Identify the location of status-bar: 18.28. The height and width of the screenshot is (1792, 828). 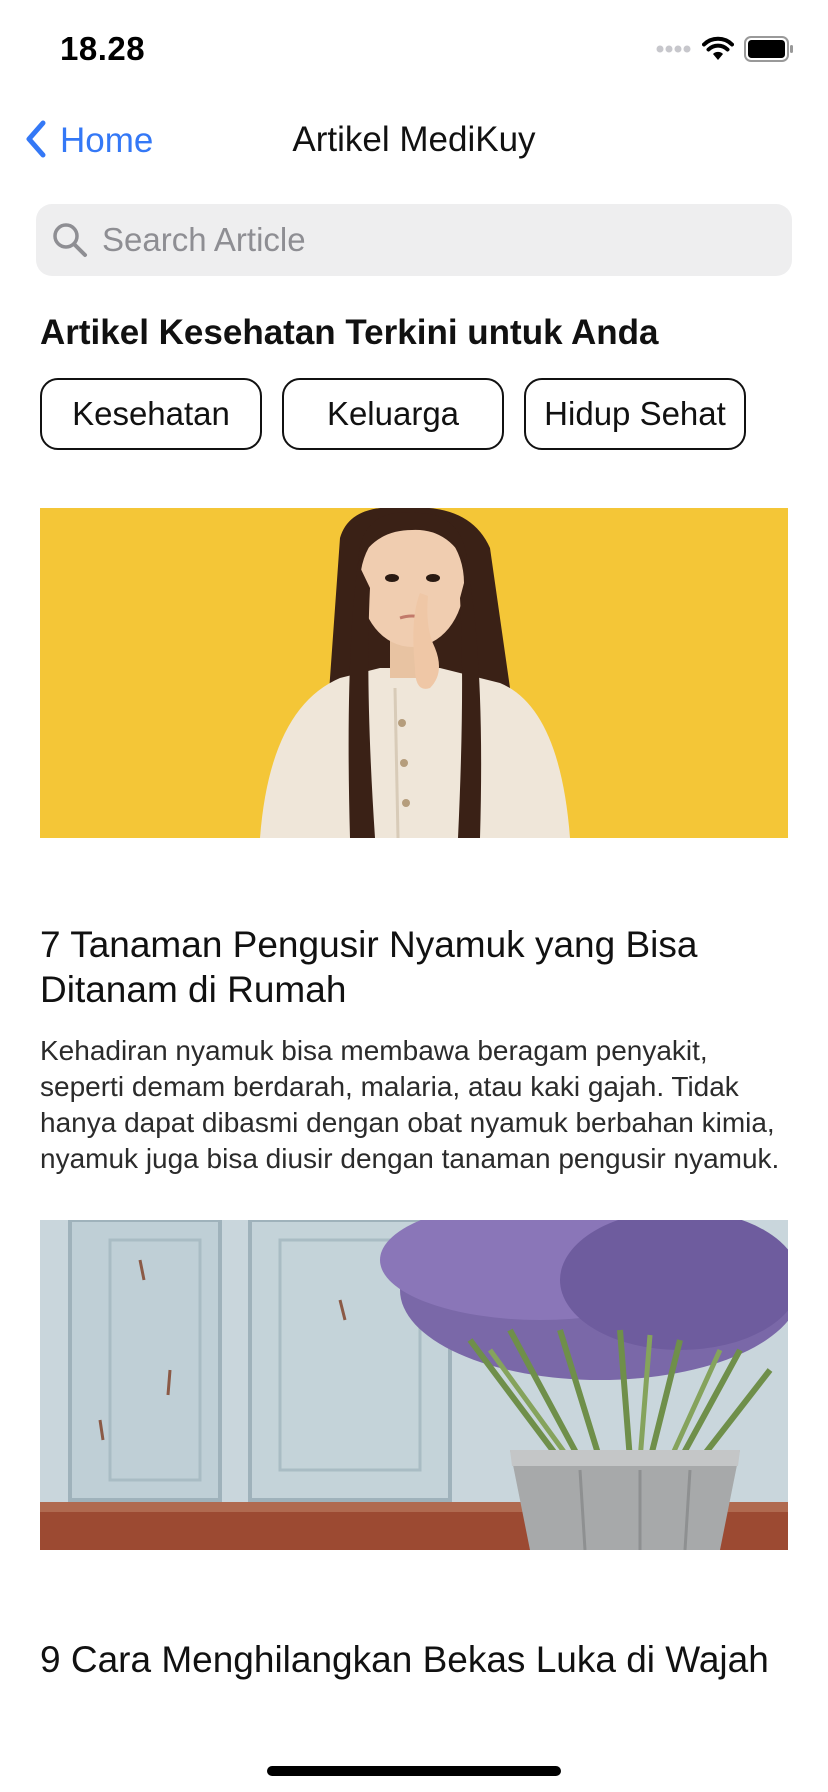
(414, 50).